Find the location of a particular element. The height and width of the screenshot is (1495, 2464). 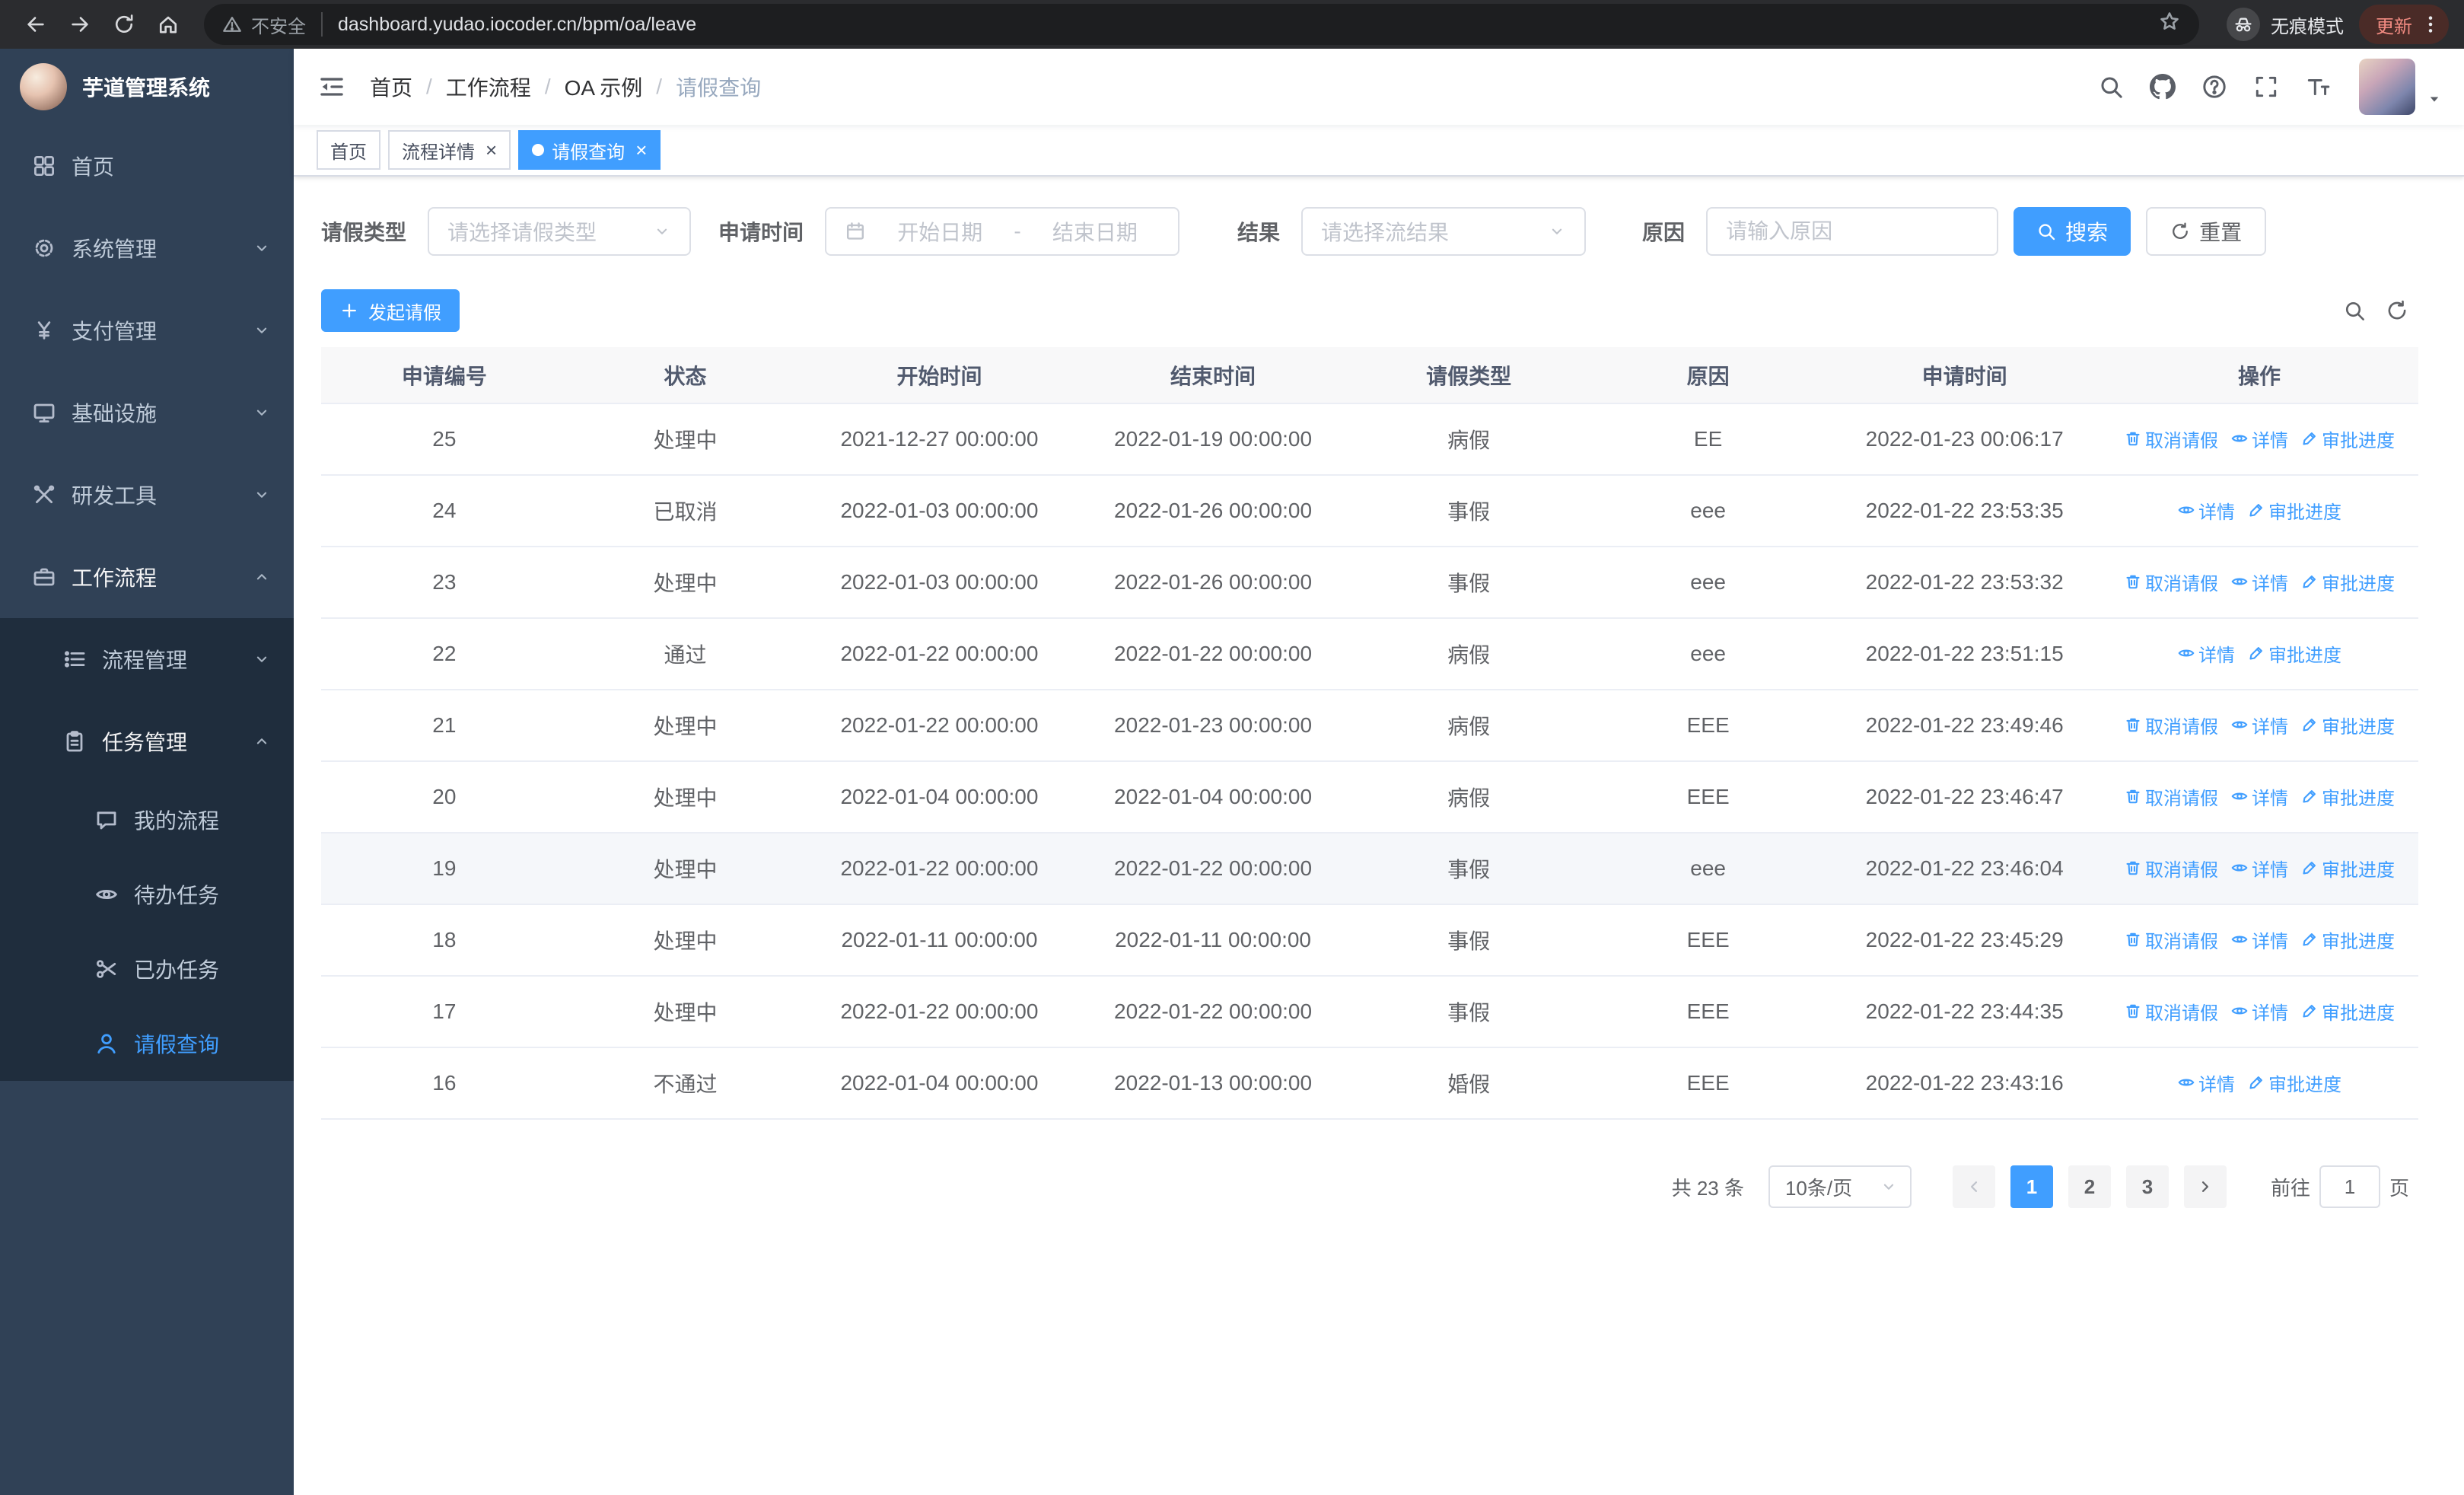

page-size-select: 10条/页 is located at coordinates (1840, 1187).